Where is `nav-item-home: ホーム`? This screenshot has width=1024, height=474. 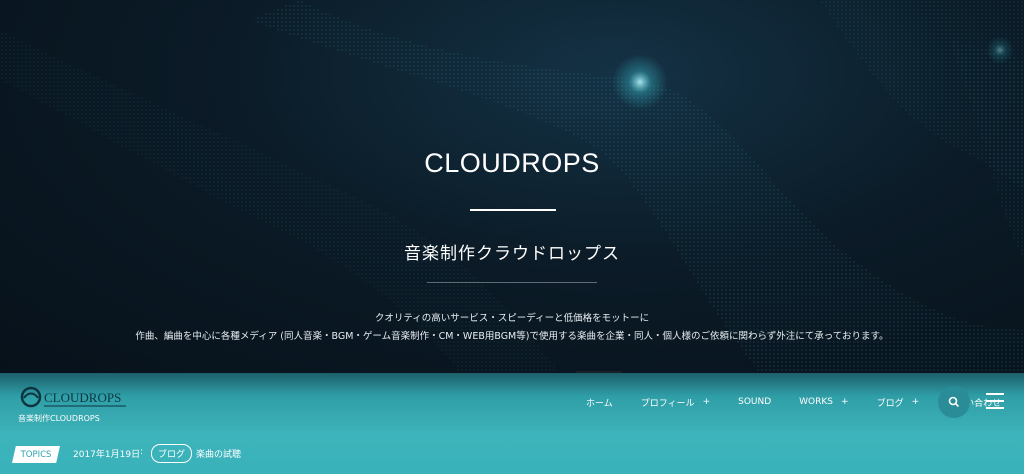
nav-item-home: ホーム is located at coordinates (599, 402).